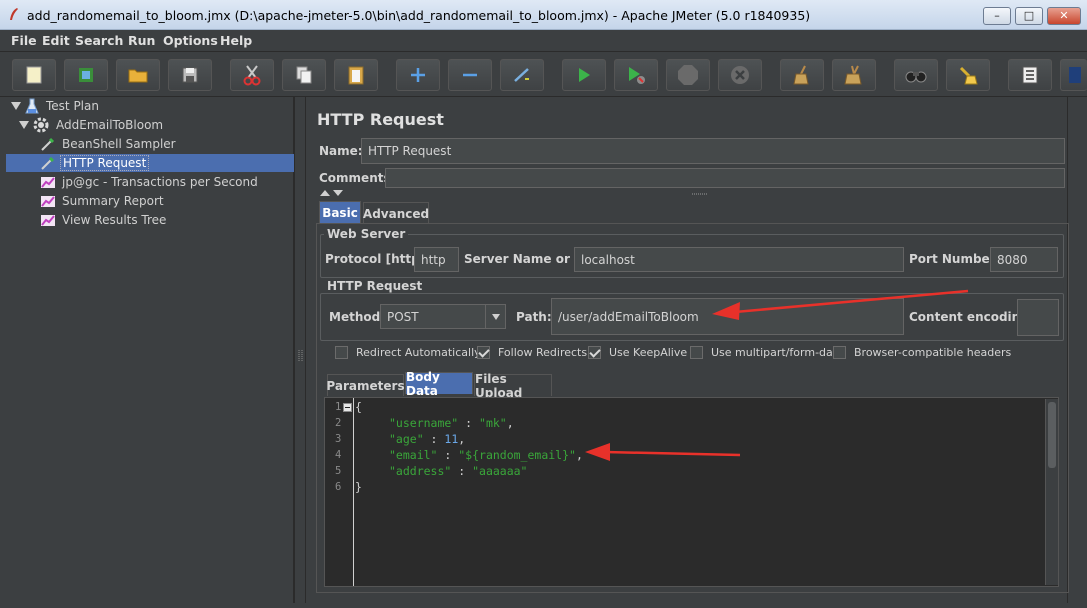 Image resolution: width=1087 pixels, height=608 pixels. What do you see at coordinates (340, 212) in the screenshot?
I see `tab-basic: Basic` at bounding box center [340, 212].